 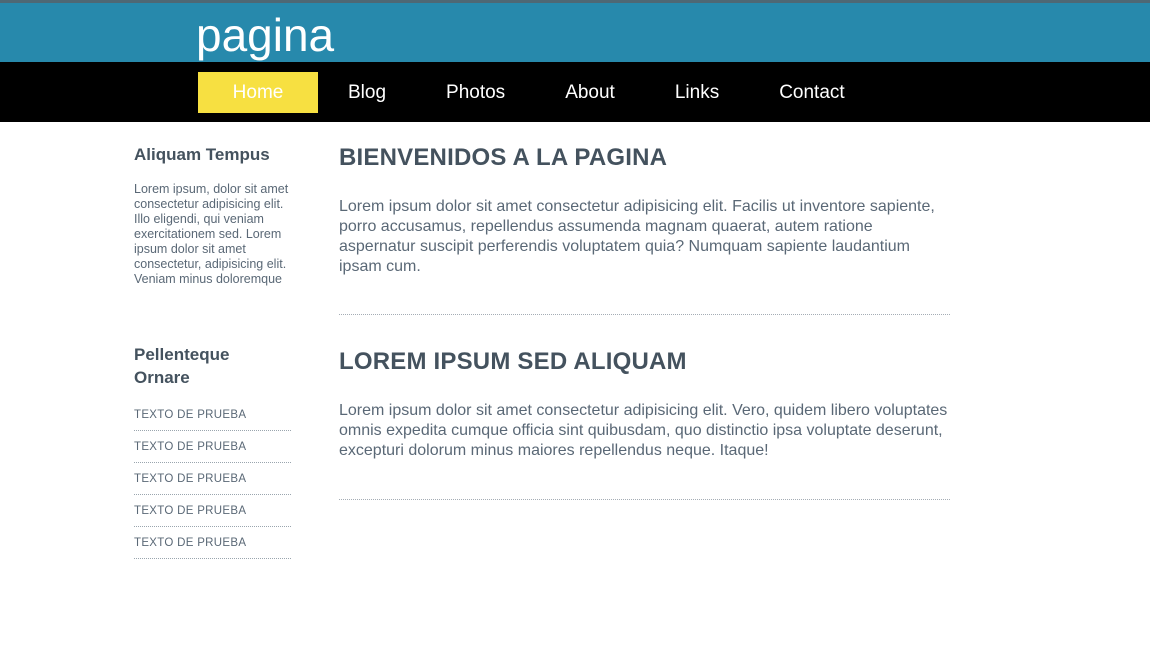 What do you see at coordinates (265, 35) in the screenshot?
I see `site-title: pagina` at bounding box center [265, 35].